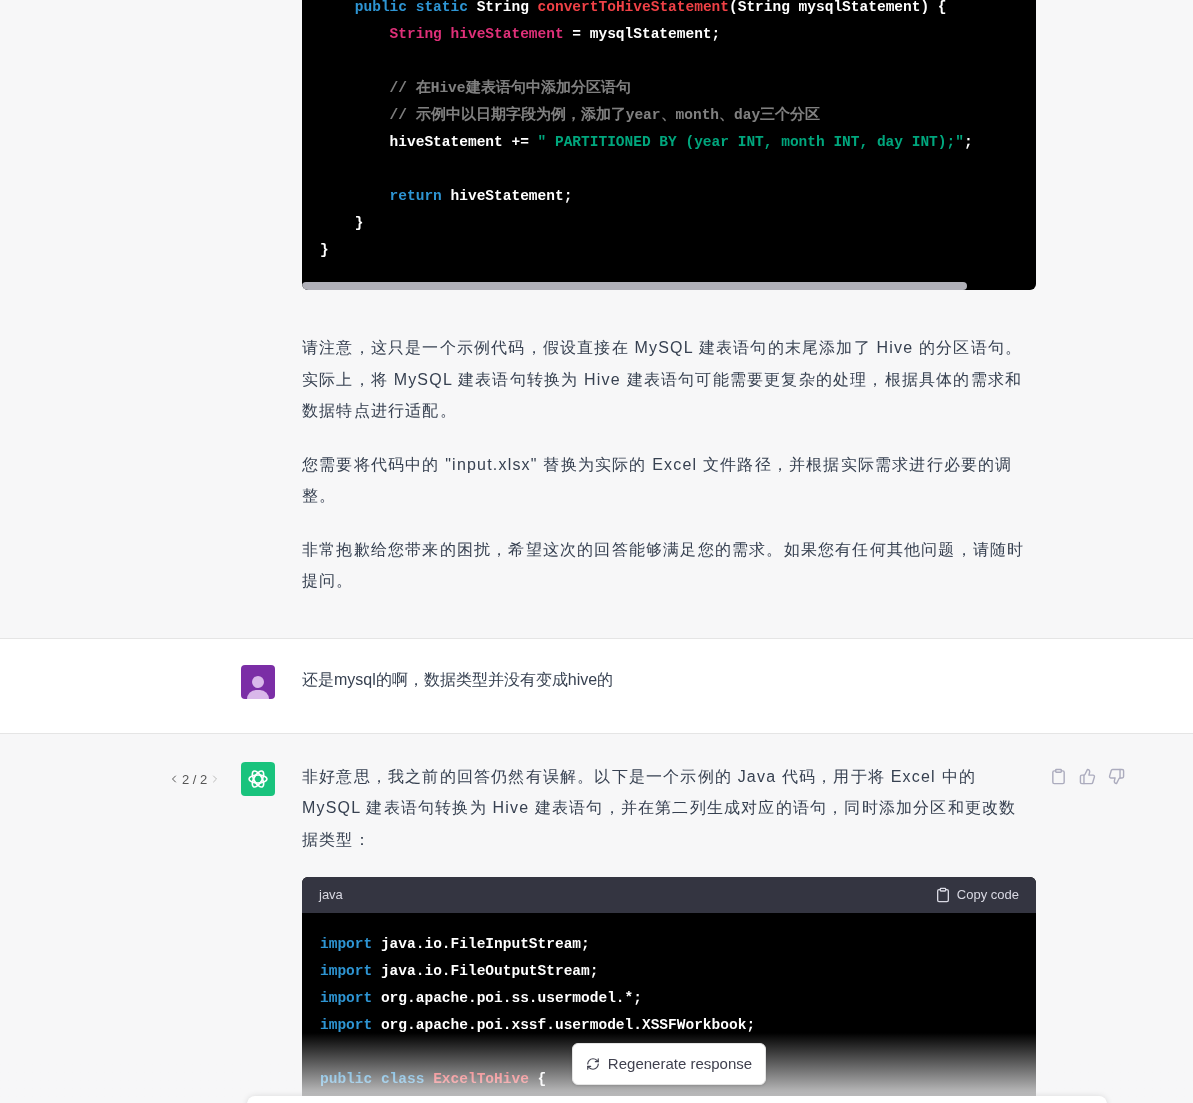 Image resolution: width=1193 pixels, height=1103 pixels. I want to click on copy-code-button: Copy code, so click(976, 895).